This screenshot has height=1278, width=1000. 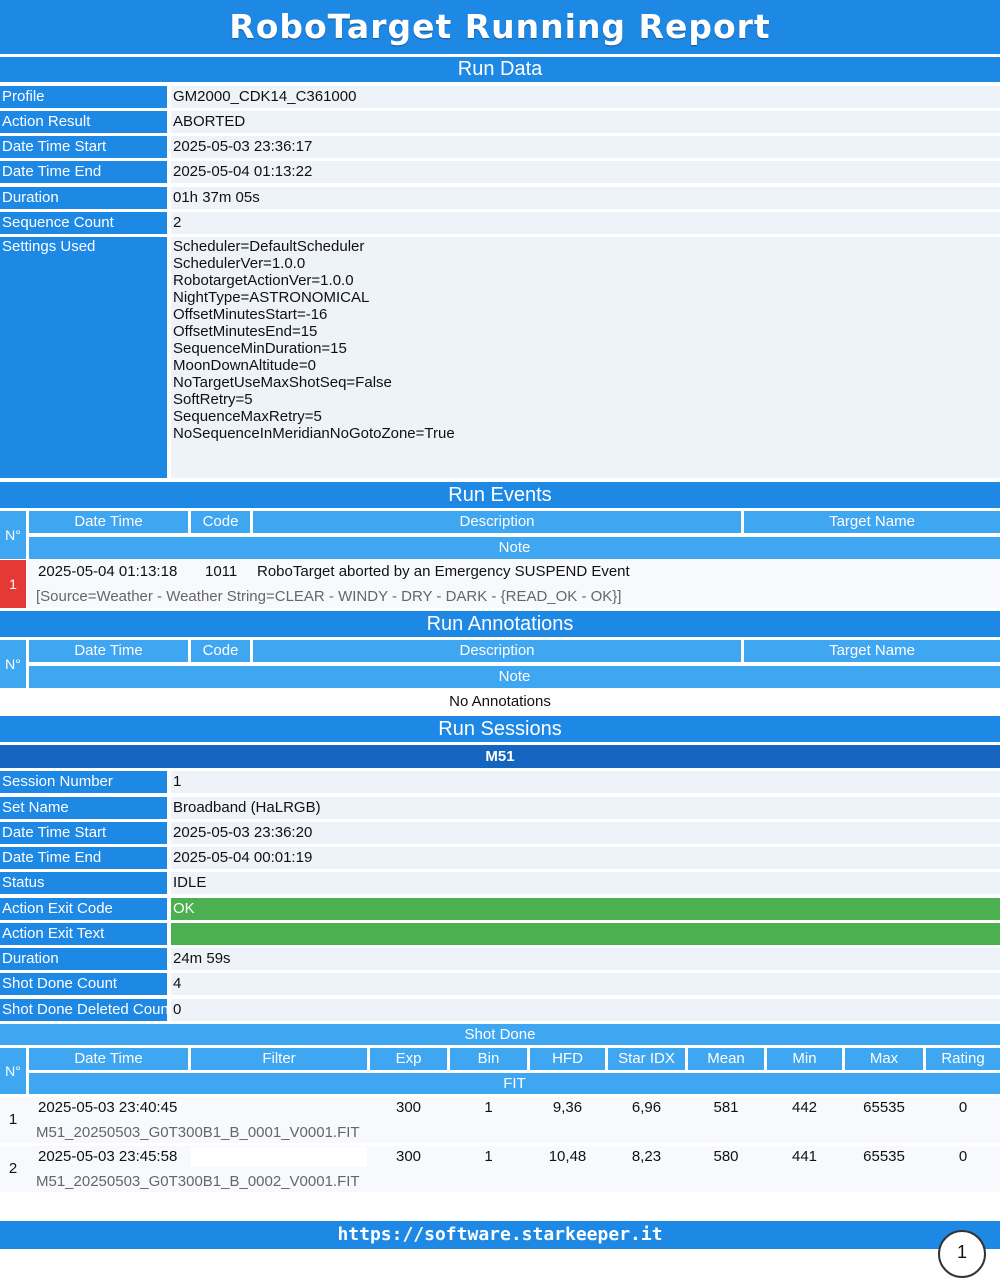 What do you see at coordinates (884, 1059) in the screenshot?
I see `shot-max-header: Max` at bounding box center [884, 1059].